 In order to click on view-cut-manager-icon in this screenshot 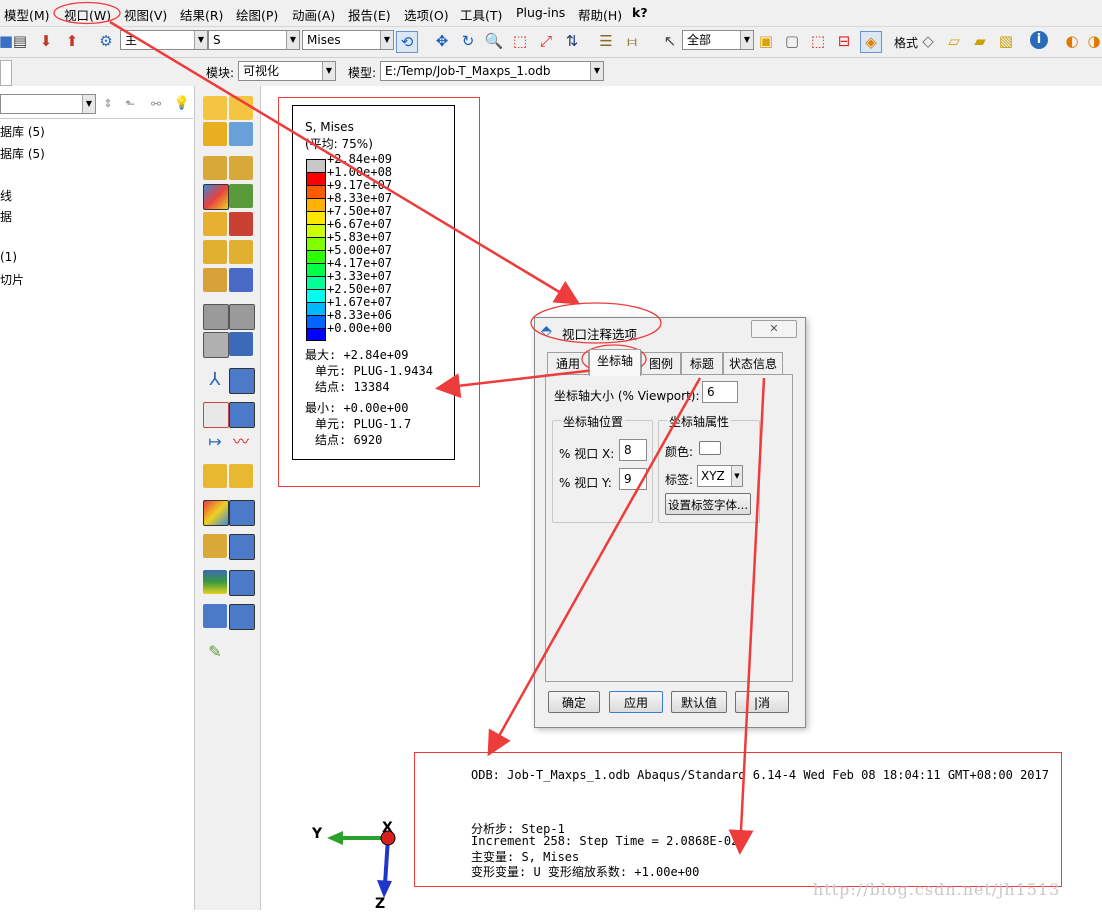, I will do `click(242, 381)`.